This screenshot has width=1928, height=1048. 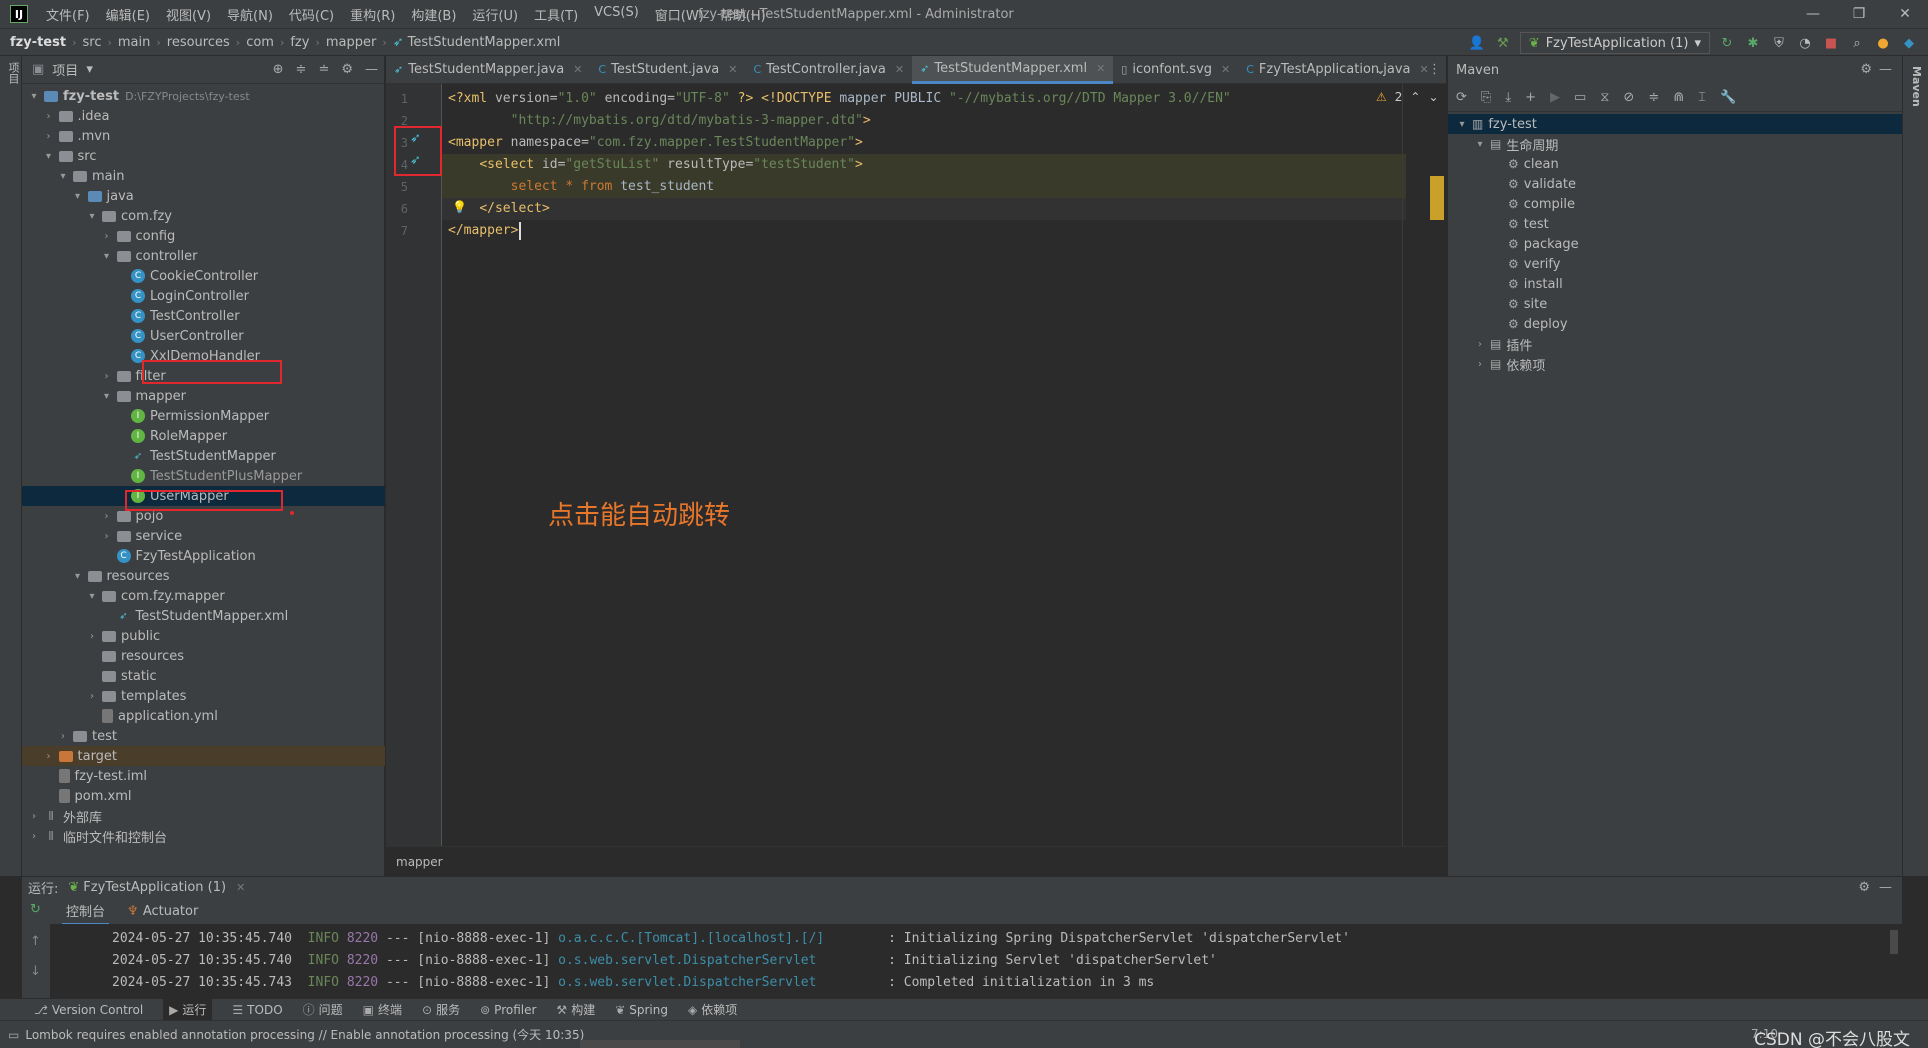 I want to click on project-panel-title: 项目, so click(x=65, y=69).